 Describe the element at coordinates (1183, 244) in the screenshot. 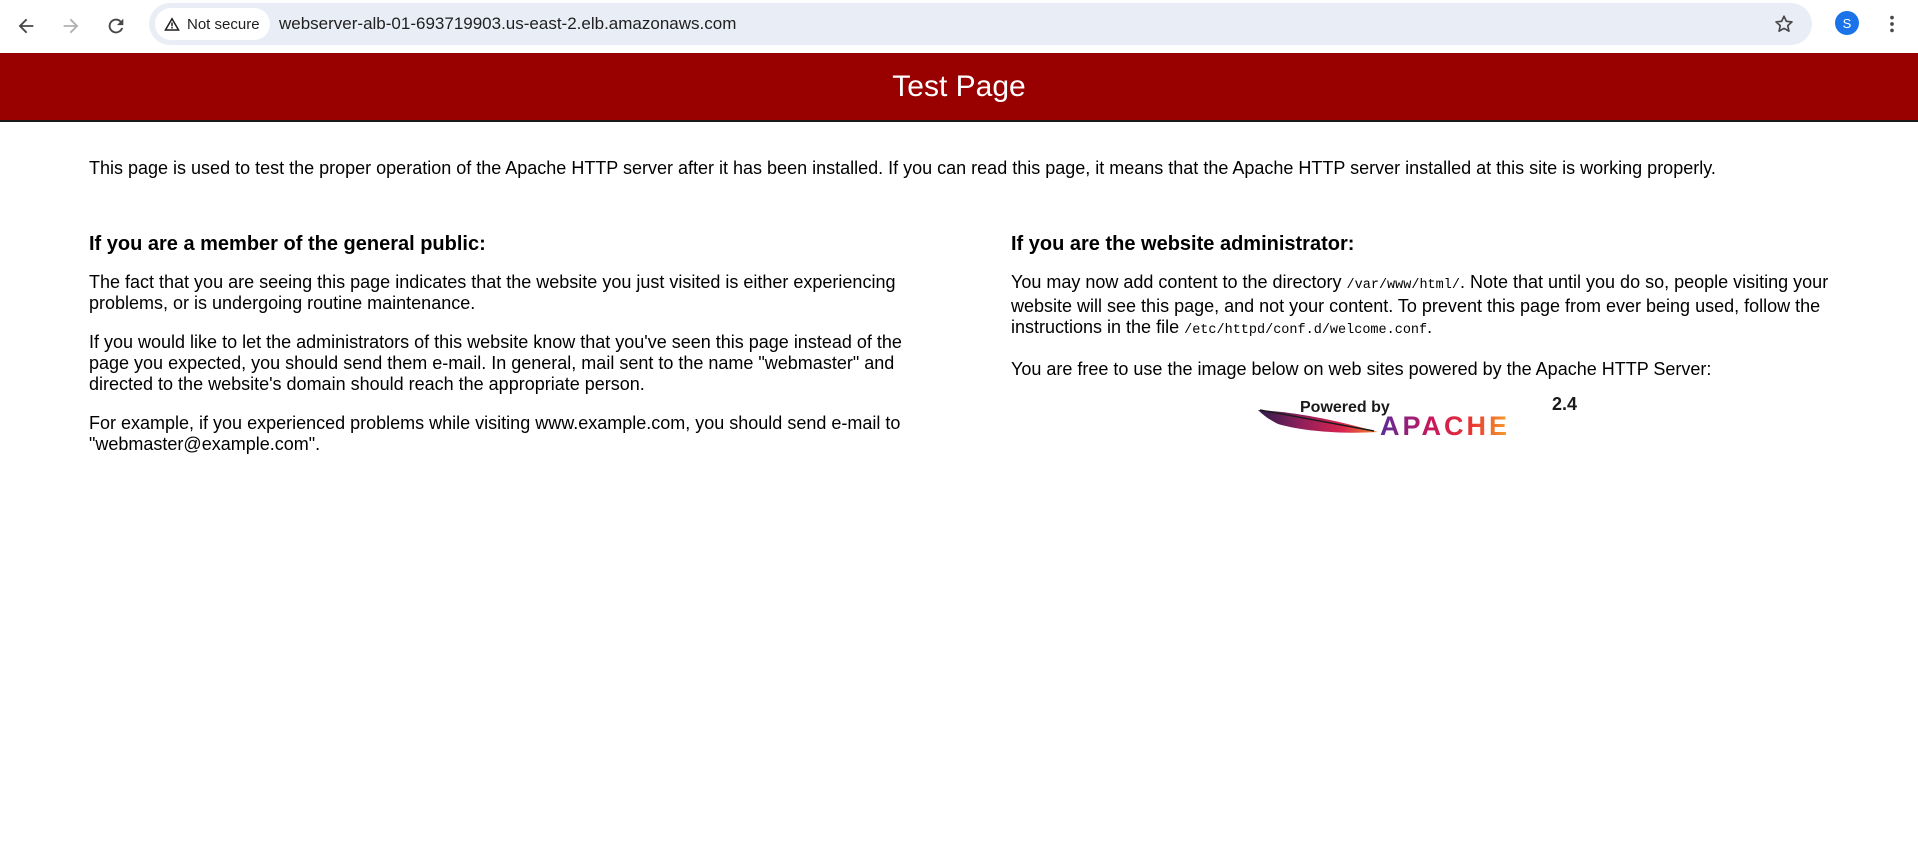

I see `admin-heading: If you are the website administrator:` at that location.